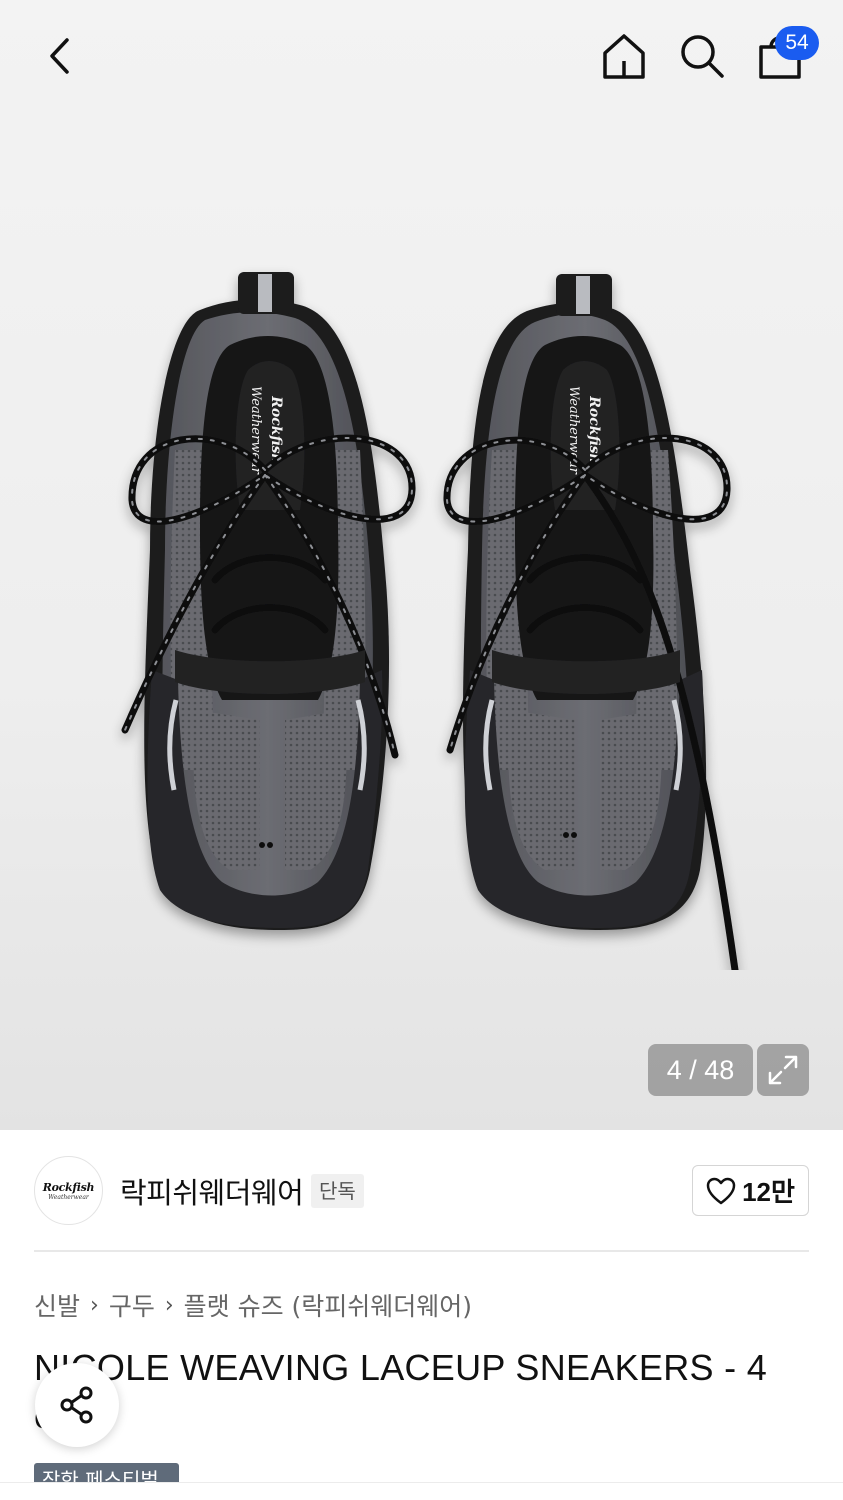 This screenshot has height=1500, width=843. Describe the element at coordinates (68, 1190) in the screenshot. I see `brand-logo: Rockfish Weatherwear` at that location.